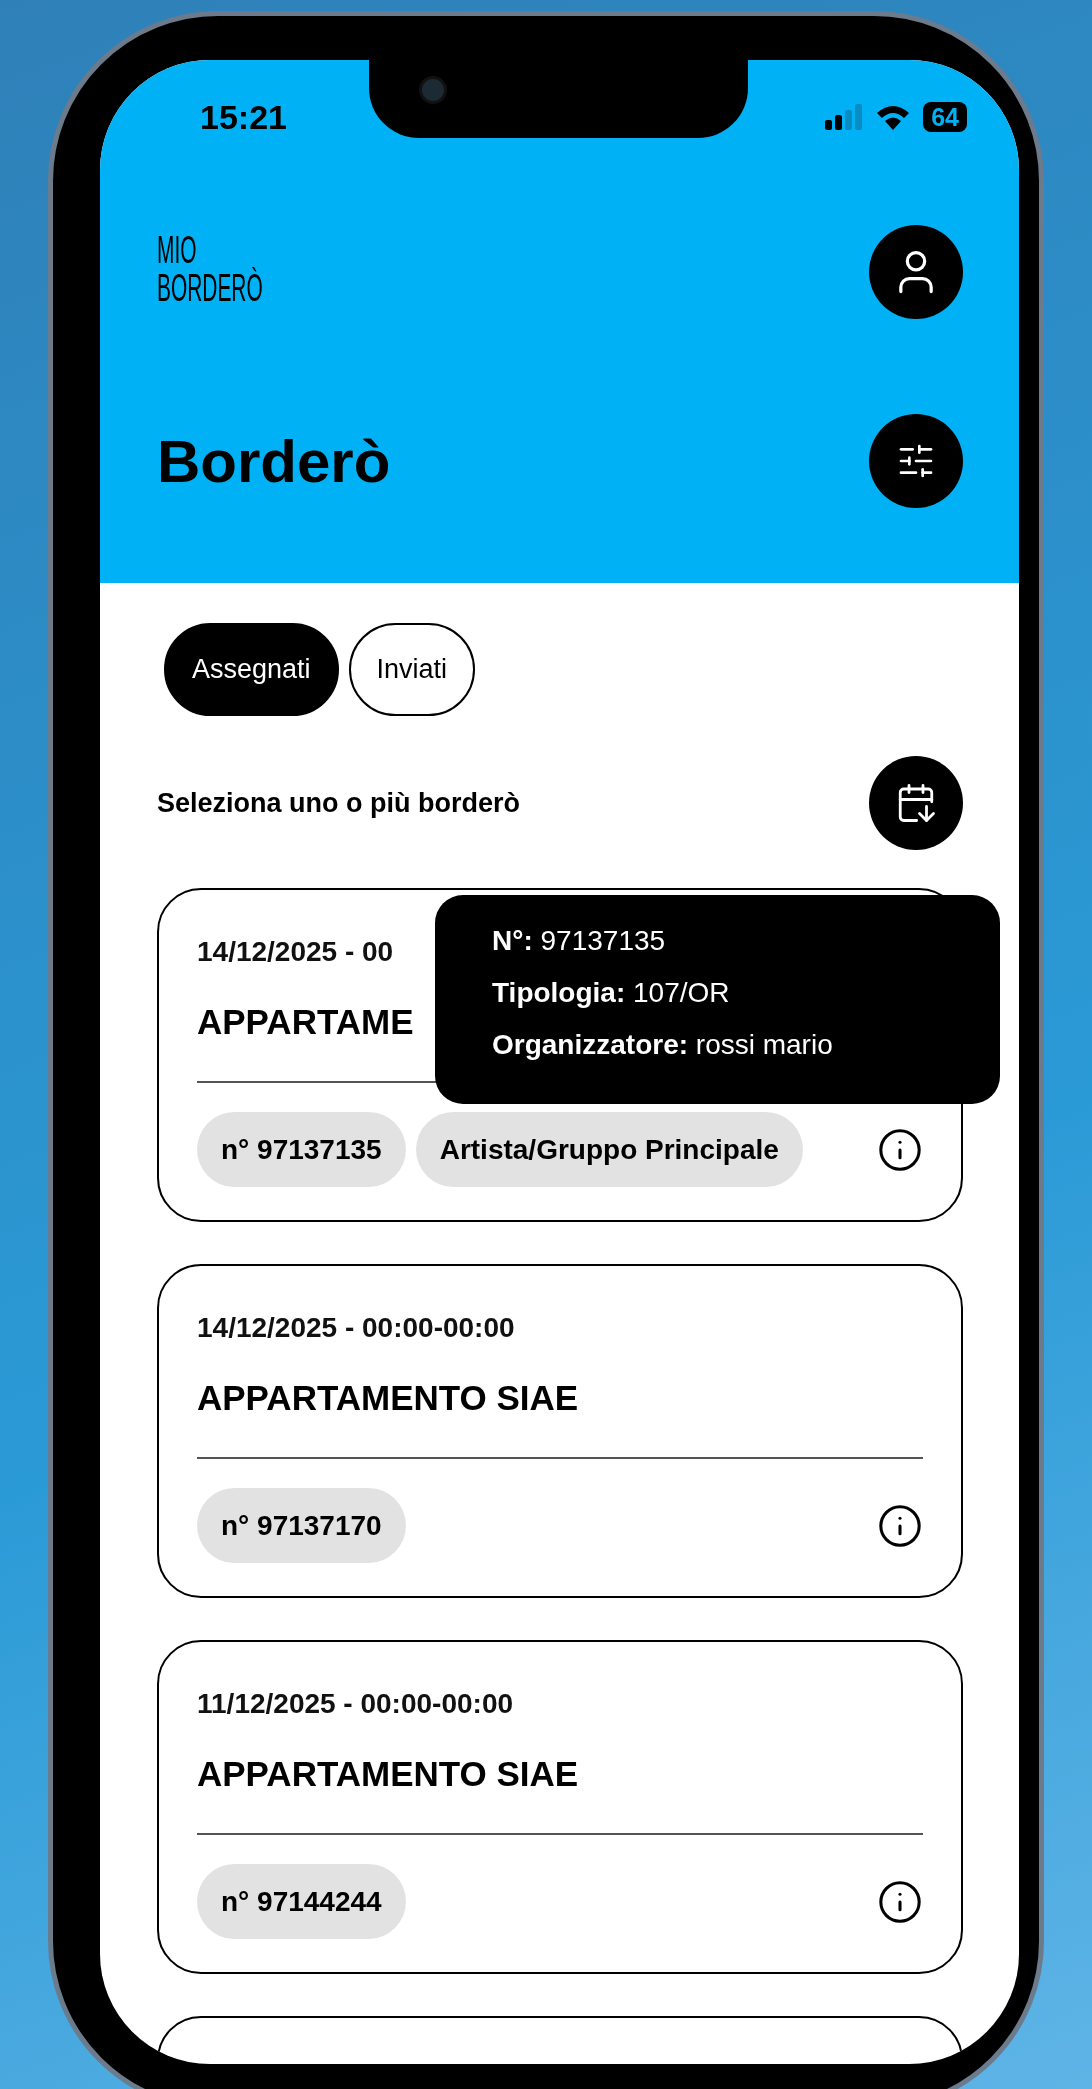 The width and height of the screenshot is (1092, 2089). What do you see at coordinates (305, 1022) in the screenshot?
I see `event-title: APPARTAME` at bounding box center [305, 1022].